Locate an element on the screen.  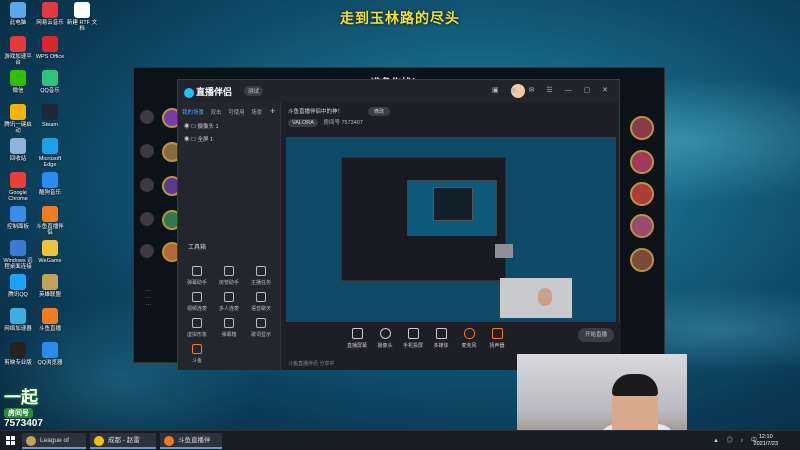
tool-button: 语音聊天 is located at coordinates (261, 302).